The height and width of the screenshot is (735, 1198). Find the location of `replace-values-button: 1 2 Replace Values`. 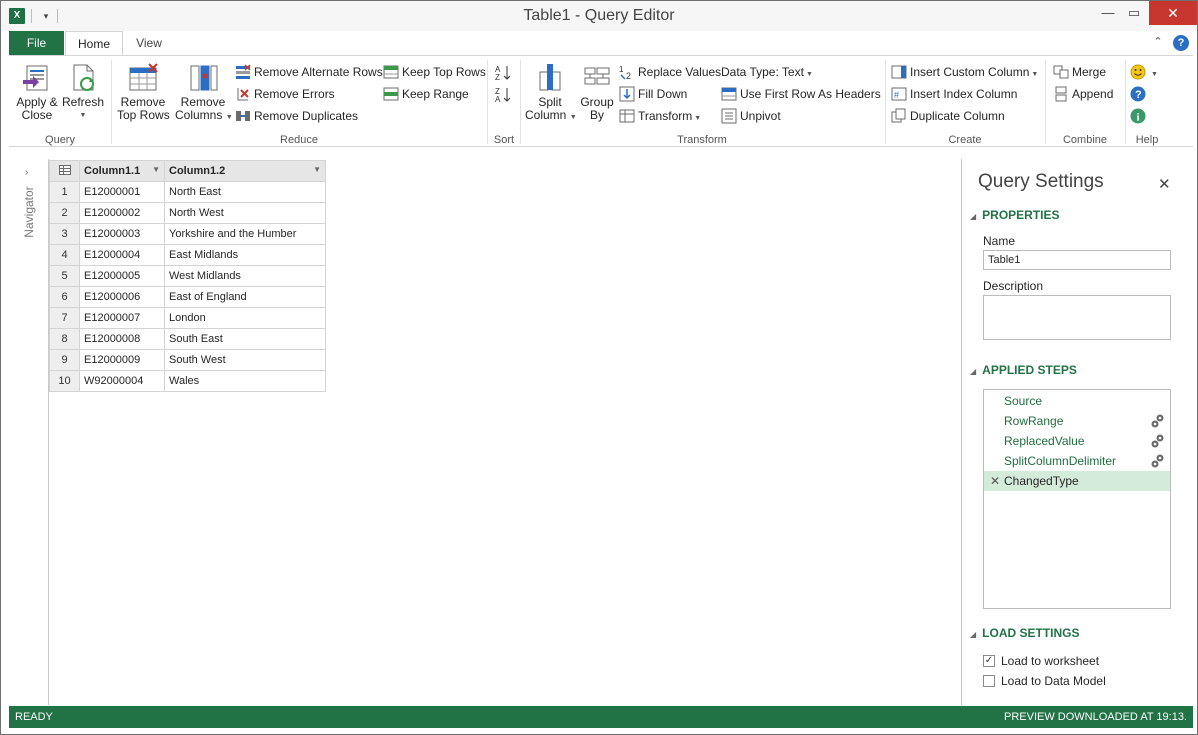

replace-values-button: 1 2 Replace Values is located at coordinates (670, 72).